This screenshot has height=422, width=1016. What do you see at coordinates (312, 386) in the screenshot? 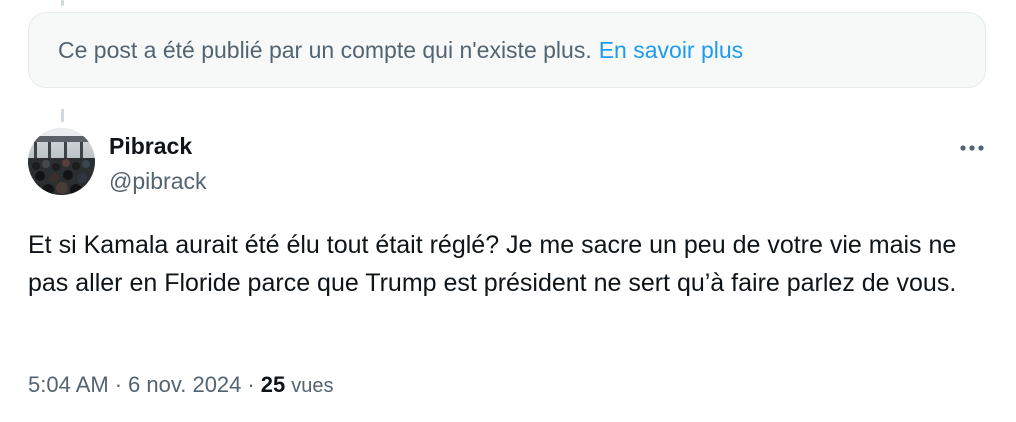
I see `views-label: vues` at bounding box center [312, 386].